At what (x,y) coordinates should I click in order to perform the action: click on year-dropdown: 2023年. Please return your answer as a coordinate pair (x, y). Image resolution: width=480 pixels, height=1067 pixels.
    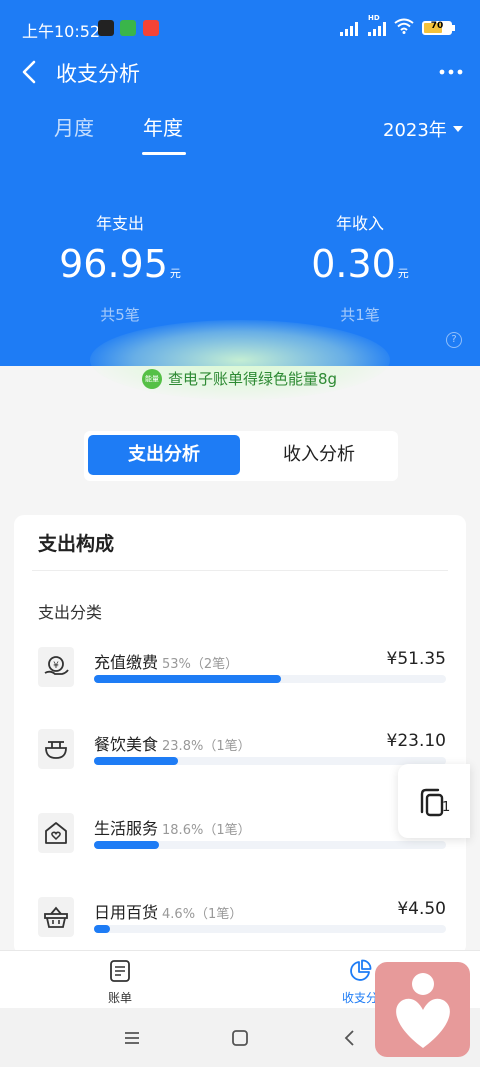
    Looking at the image, I should click on (423, 129).